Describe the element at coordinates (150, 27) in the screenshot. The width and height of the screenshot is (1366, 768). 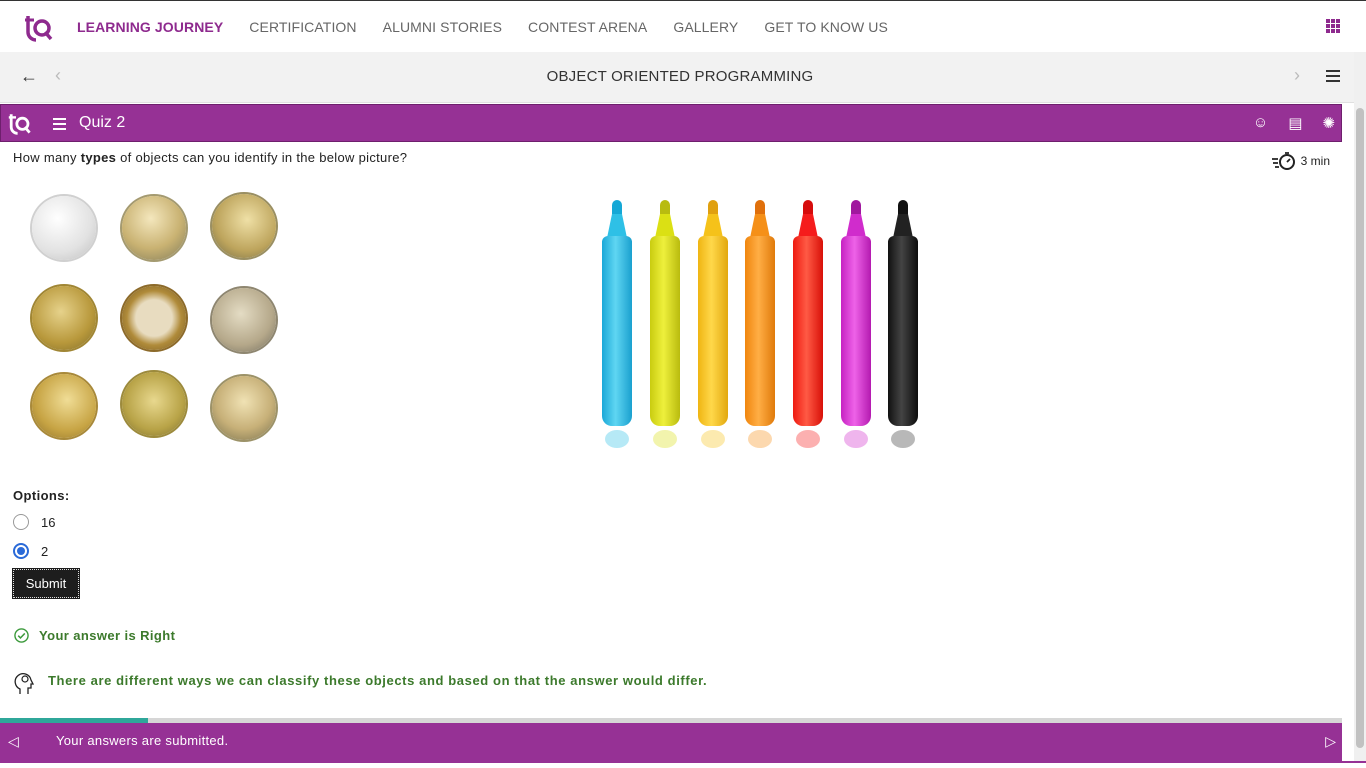
I see `nav-learning-journey: LEARNING JOURNEY` at that location.